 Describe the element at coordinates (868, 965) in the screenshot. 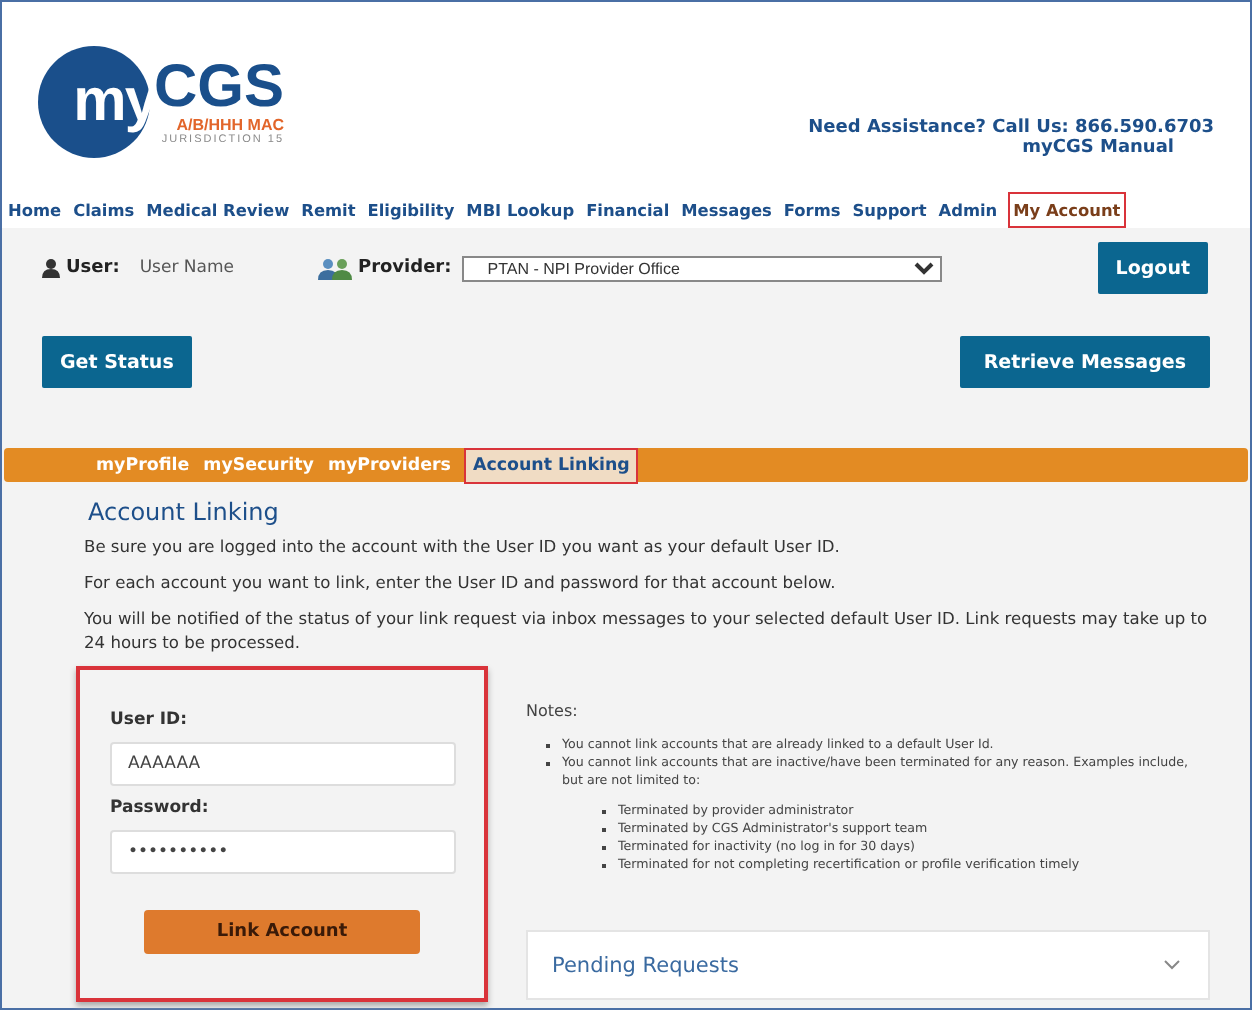

I see `pending-requests-panel: Pending Requests` at that location.